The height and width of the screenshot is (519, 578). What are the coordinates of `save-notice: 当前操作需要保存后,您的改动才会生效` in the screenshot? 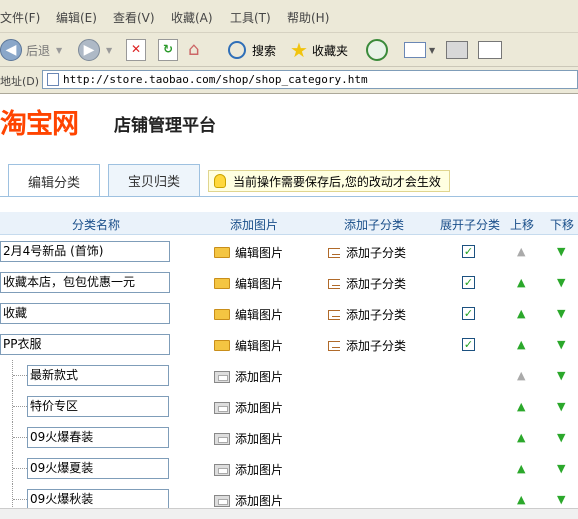 It's located at (329, 181).